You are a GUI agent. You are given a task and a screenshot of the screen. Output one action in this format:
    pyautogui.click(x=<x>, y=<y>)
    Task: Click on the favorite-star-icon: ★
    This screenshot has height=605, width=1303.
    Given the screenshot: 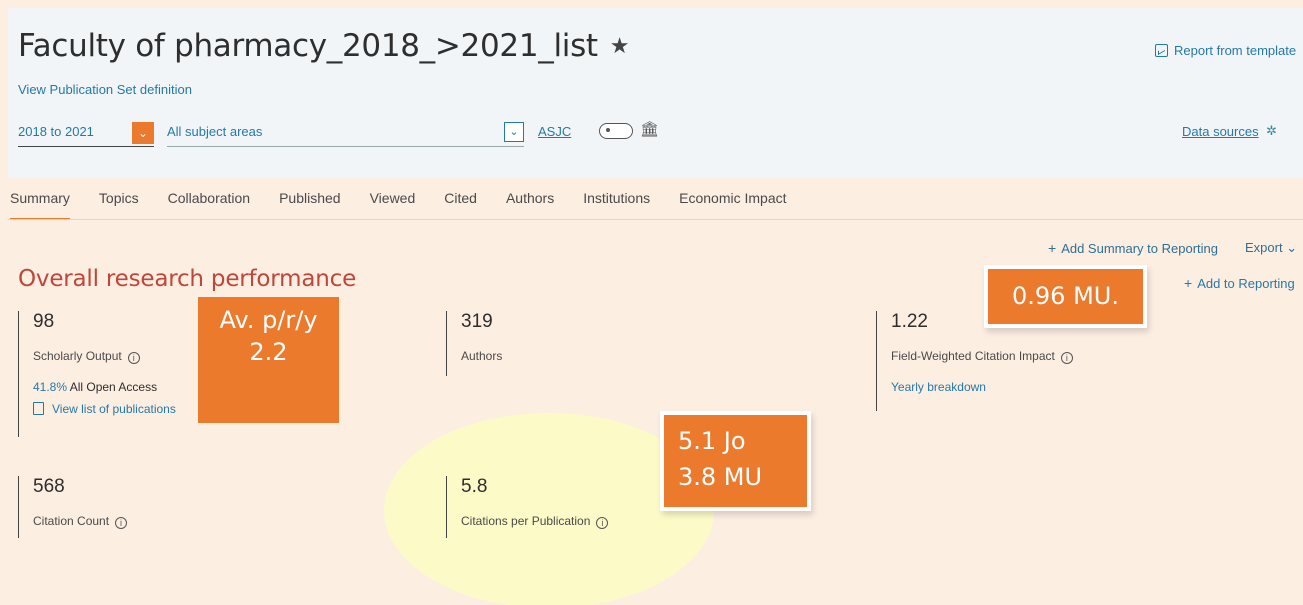 What is the action you would take?
    pyautogui.click(x=620, y=46)
    